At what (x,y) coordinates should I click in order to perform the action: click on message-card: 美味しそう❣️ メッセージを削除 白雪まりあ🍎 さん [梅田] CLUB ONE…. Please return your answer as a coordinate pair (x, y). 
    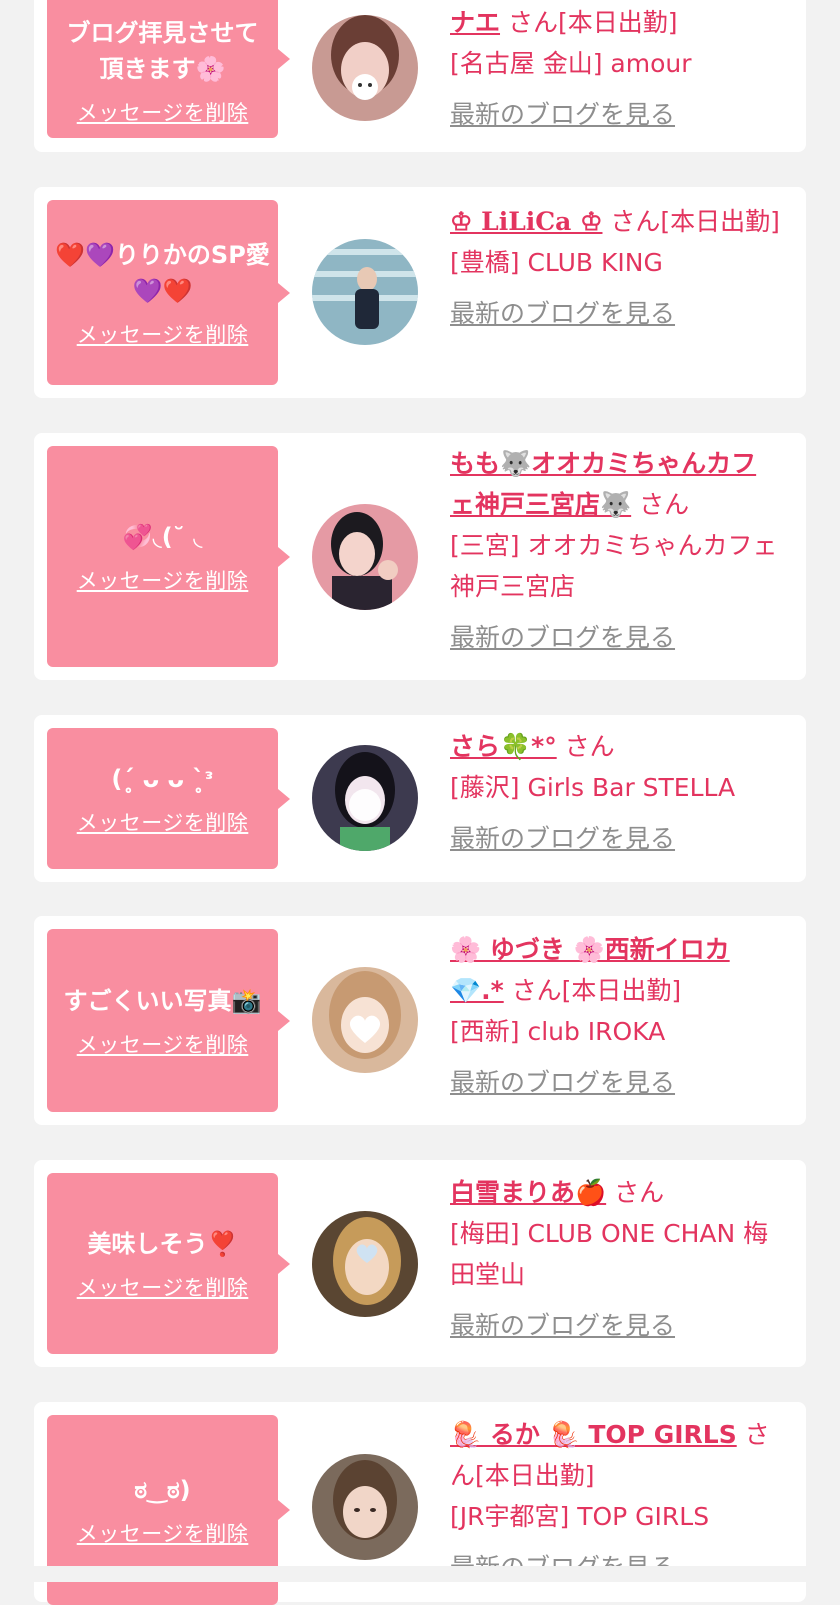
    Looking at the image, I should click on (420, 1263).